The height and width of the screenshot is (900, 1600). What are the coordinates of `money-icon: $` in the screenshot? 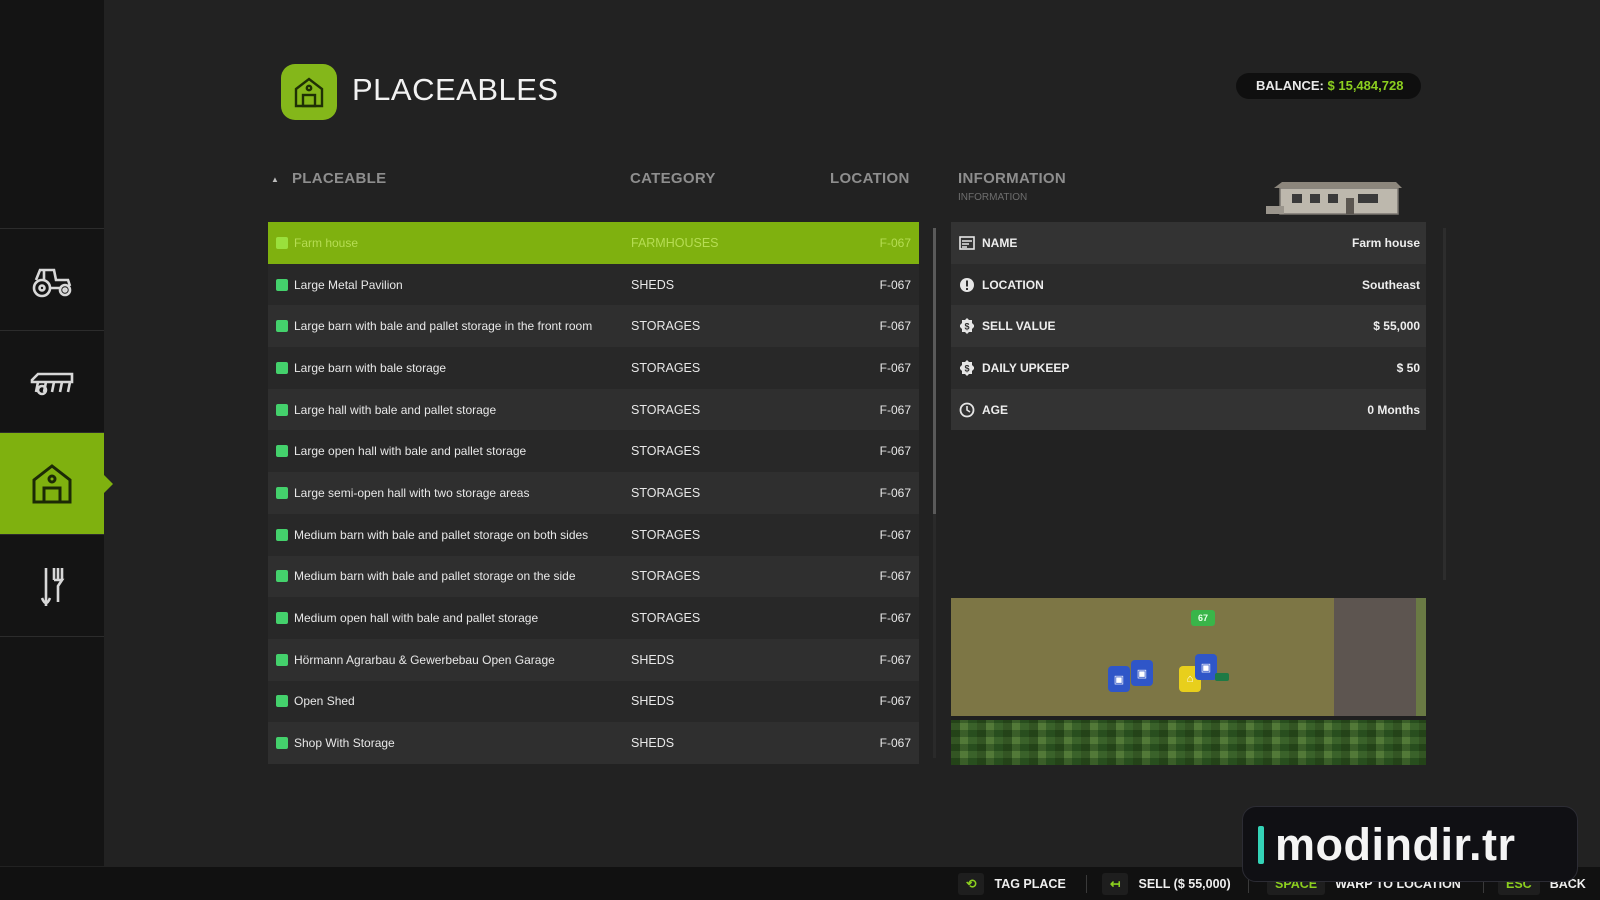 It's located at (967, 326).